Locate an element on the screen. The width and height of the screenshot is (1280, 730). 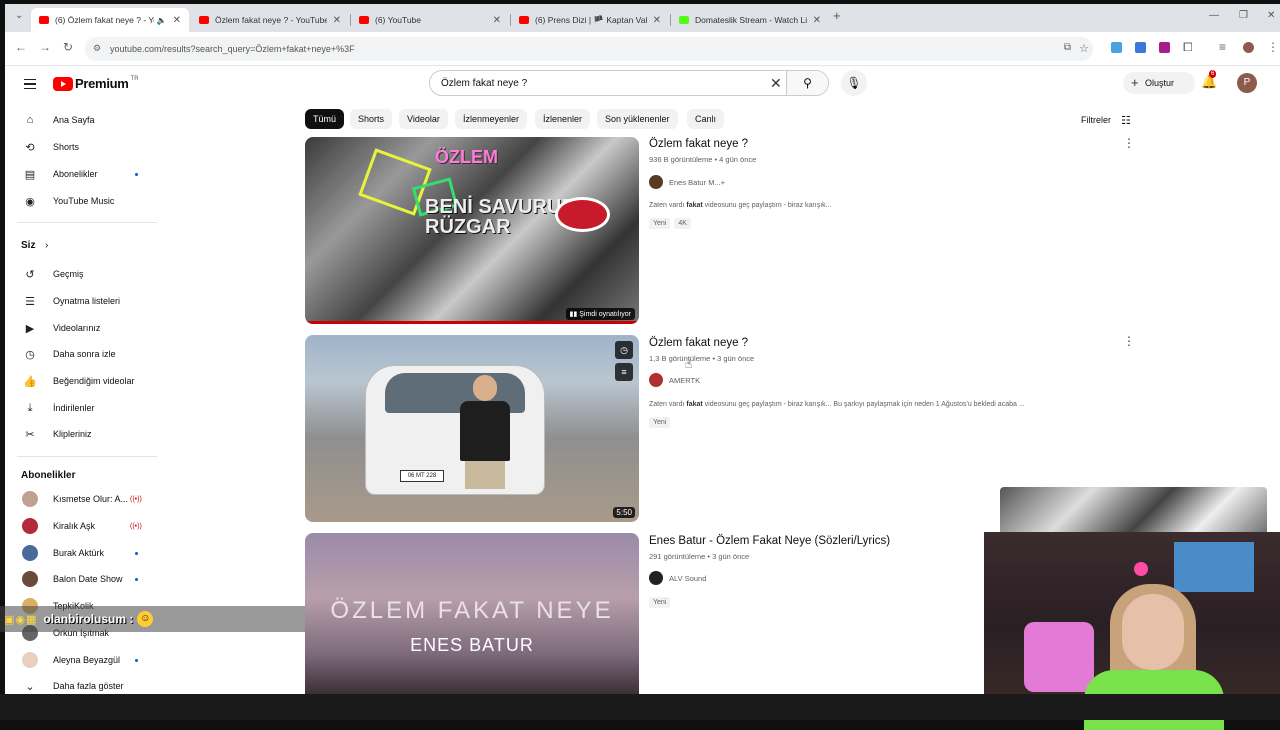
sidebar-item-watch-later: ◷ Daha sonra izle is located at coordinates (85, 354).